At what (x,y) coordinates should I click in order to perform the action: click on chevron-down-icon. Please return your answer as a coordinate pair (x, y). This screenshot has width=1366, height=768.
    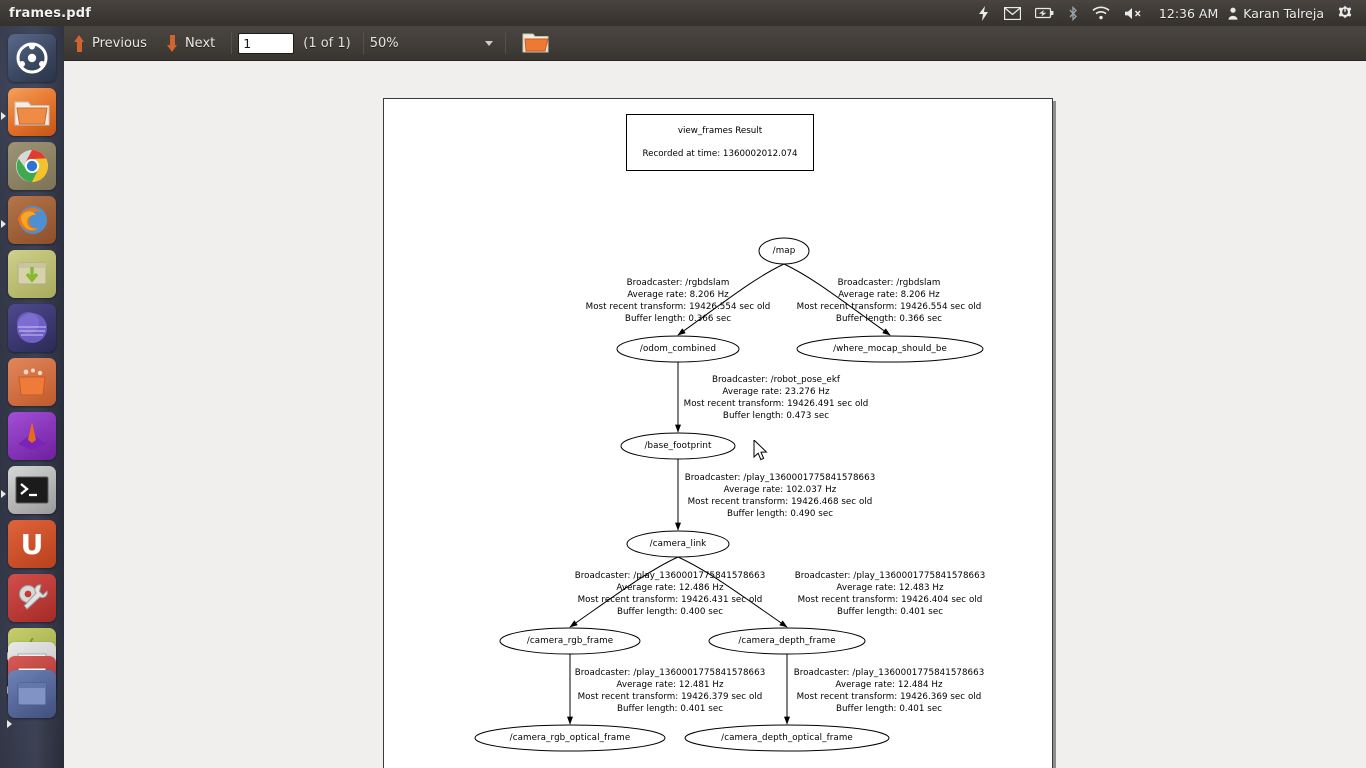
    Looking at the image, I should click on (488, 43).